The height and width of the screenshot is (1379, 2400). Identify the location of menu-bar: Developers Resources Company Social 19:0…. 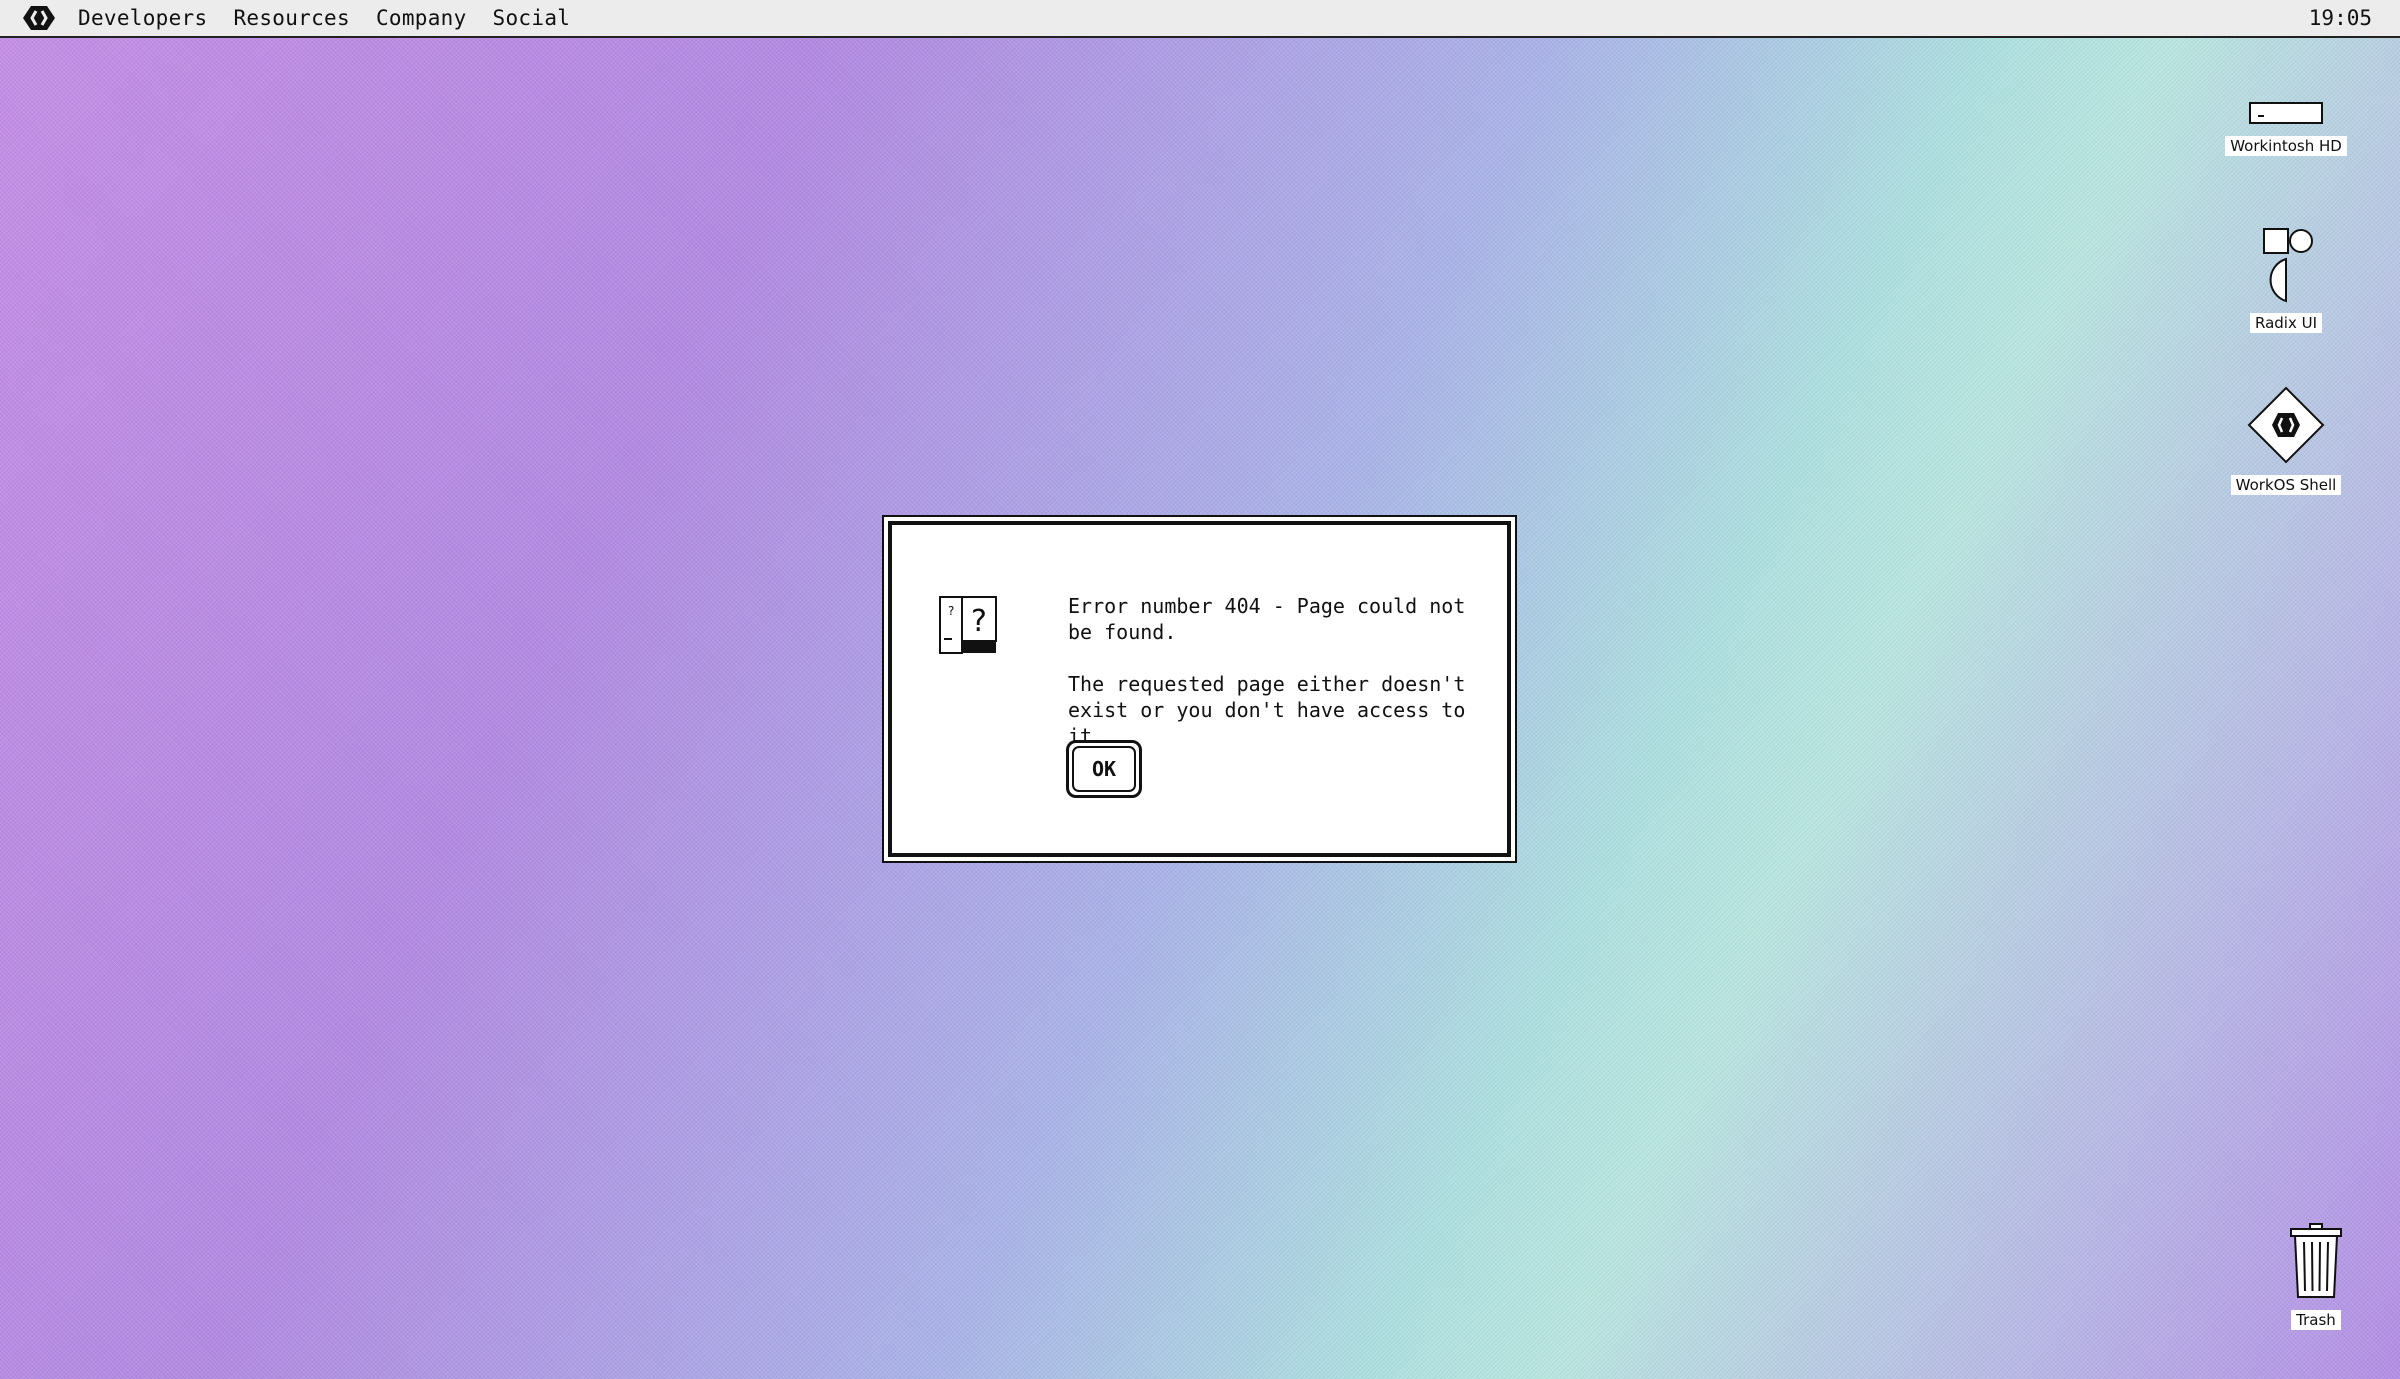
(1200, 19).